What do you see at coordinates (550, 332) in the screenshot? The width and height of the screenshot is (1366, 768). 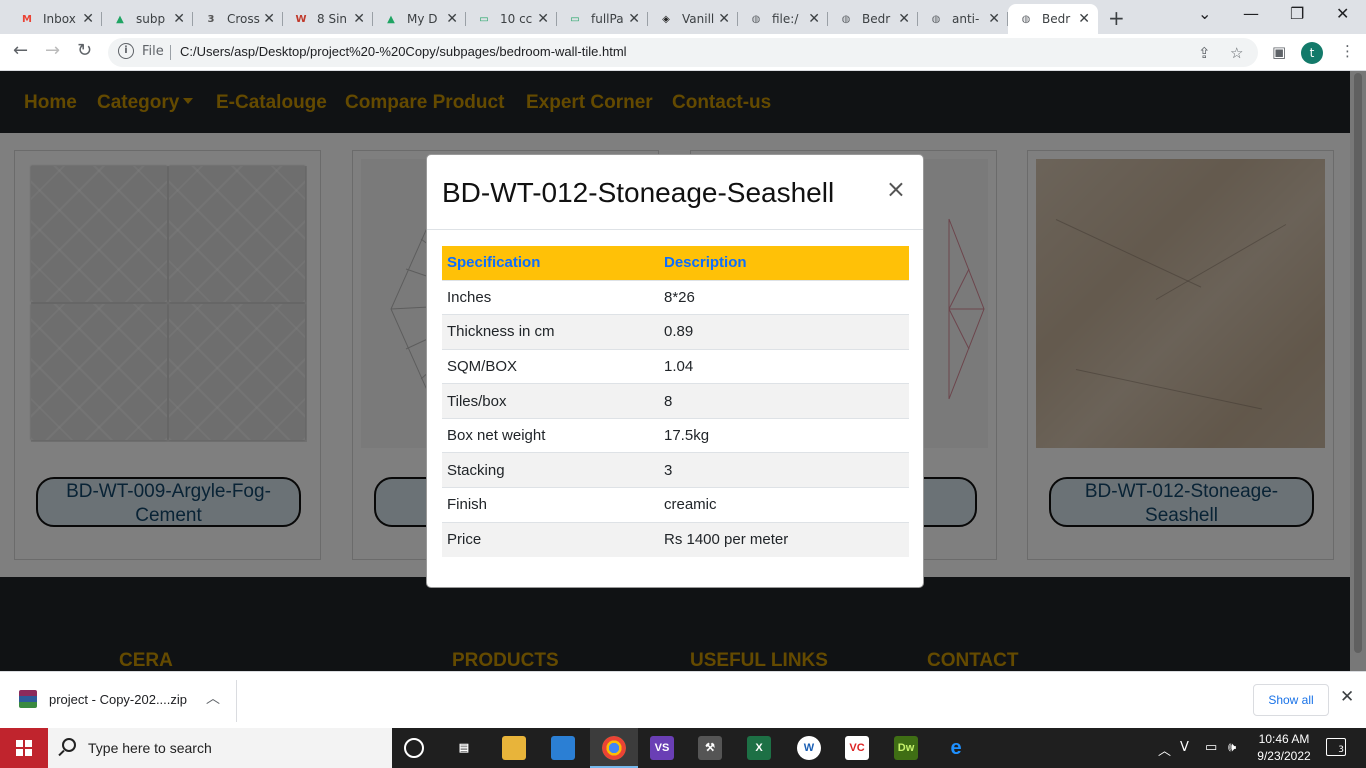 I see `spec-name-cell: Thickness in cm` at bounding box center [550, 332].